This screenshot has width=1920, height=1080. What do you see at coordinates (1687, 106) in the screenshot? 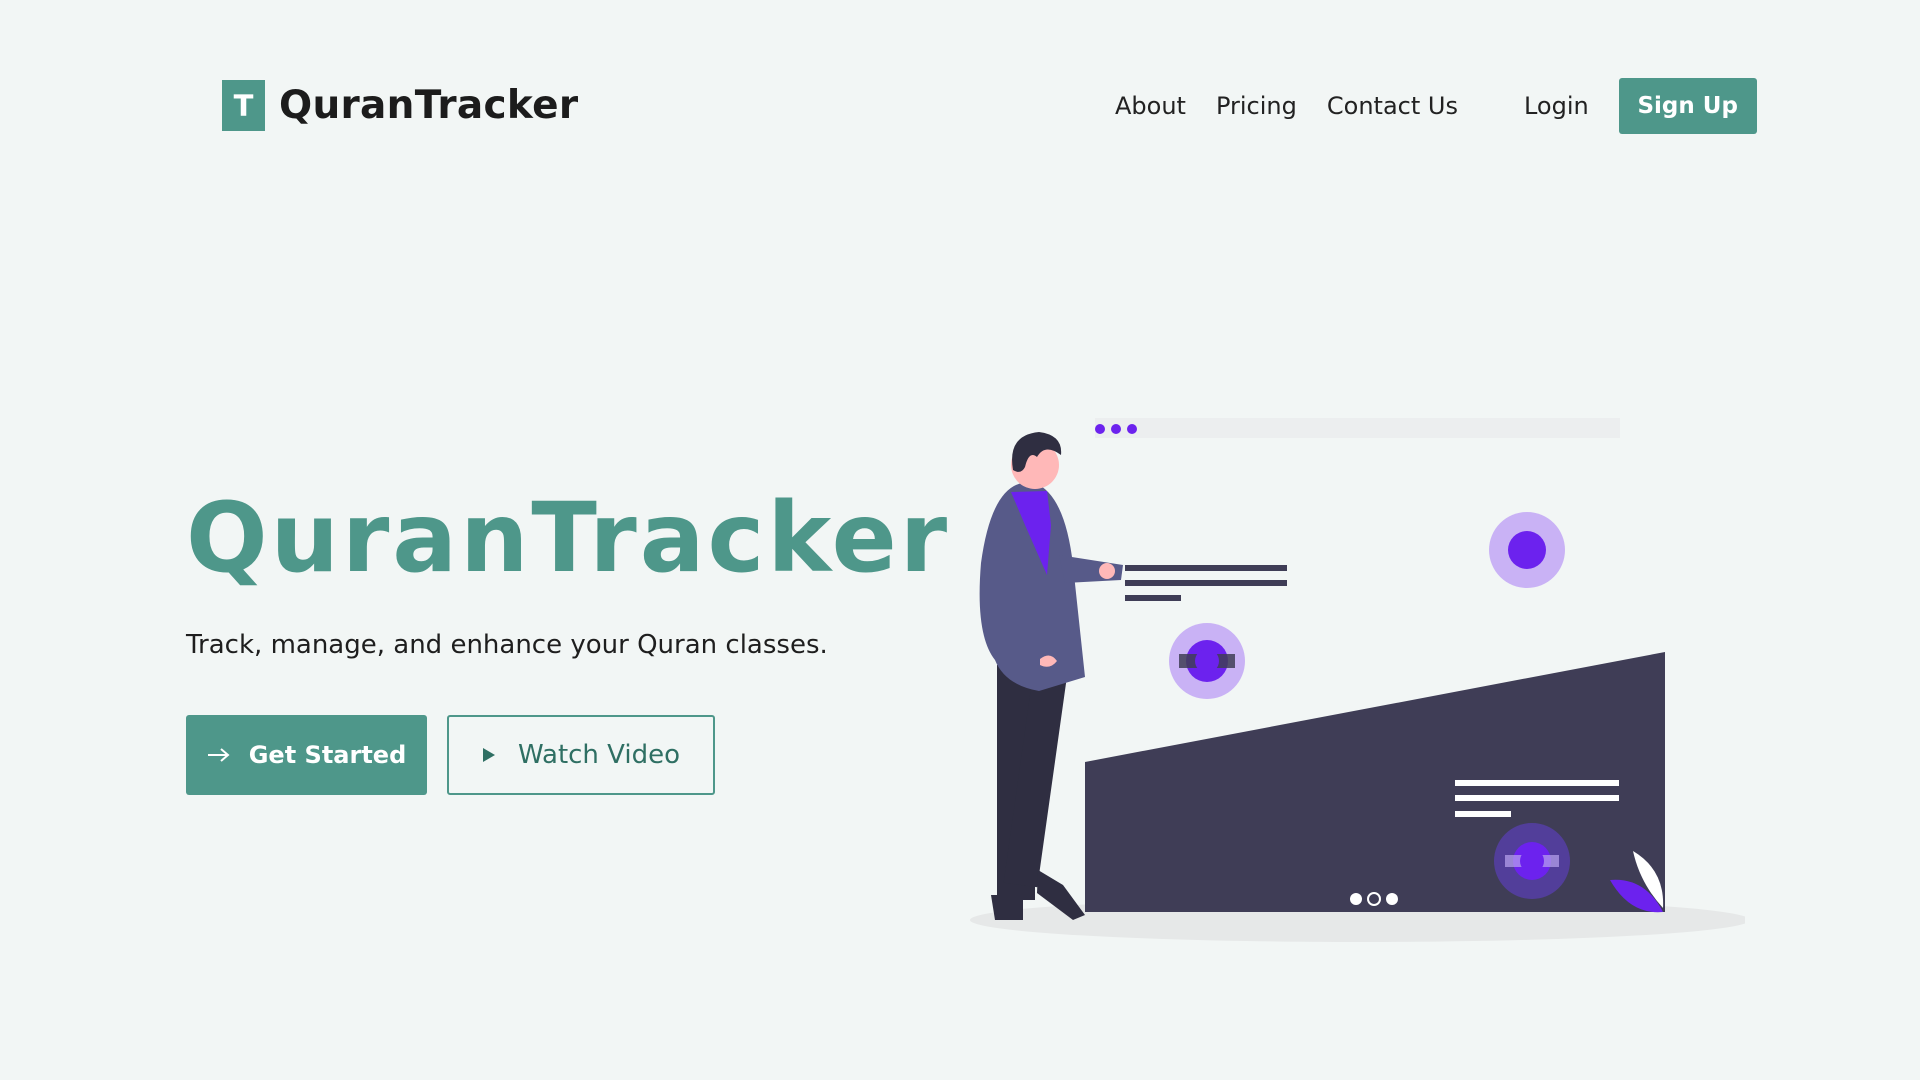
I see `signup-button: Sign Up` at bounding box center [1687, 106].